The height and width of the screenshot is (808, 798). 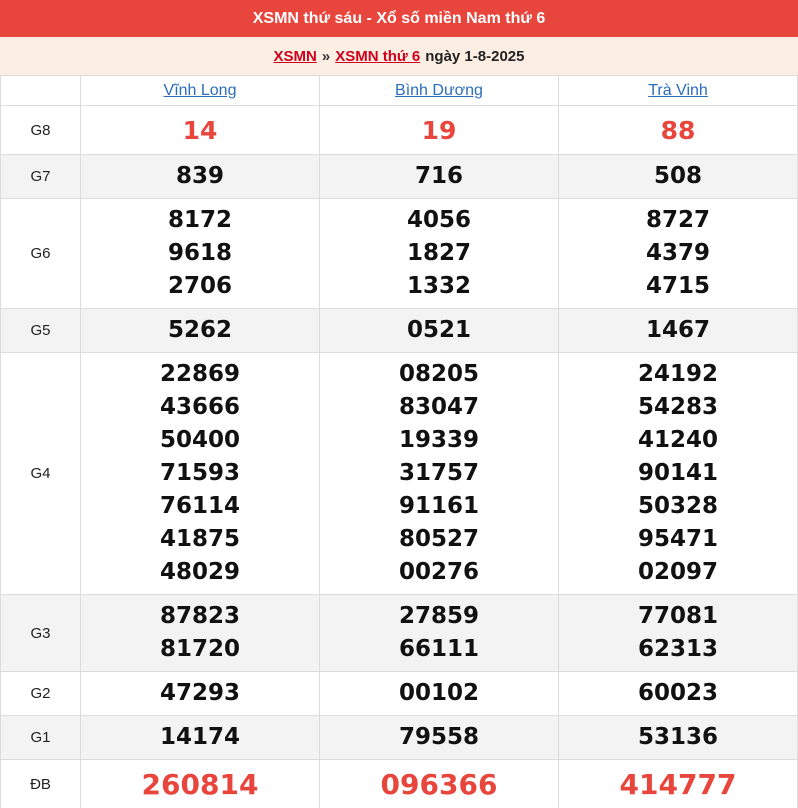 What do you see at coordinates (295, 56) in the screenshot?
I see `breadcrumb-link-xsmn: XSMN` at bounding box center [295, 56].